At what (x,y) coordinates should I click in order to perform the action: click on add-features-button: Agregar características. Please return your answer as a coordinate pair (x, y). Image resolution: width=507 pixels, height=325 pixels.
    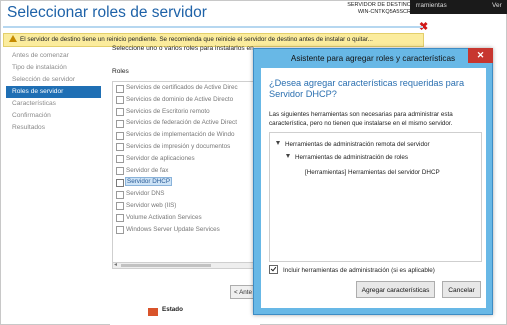
    Looking at the image, I should click on (395, 289).